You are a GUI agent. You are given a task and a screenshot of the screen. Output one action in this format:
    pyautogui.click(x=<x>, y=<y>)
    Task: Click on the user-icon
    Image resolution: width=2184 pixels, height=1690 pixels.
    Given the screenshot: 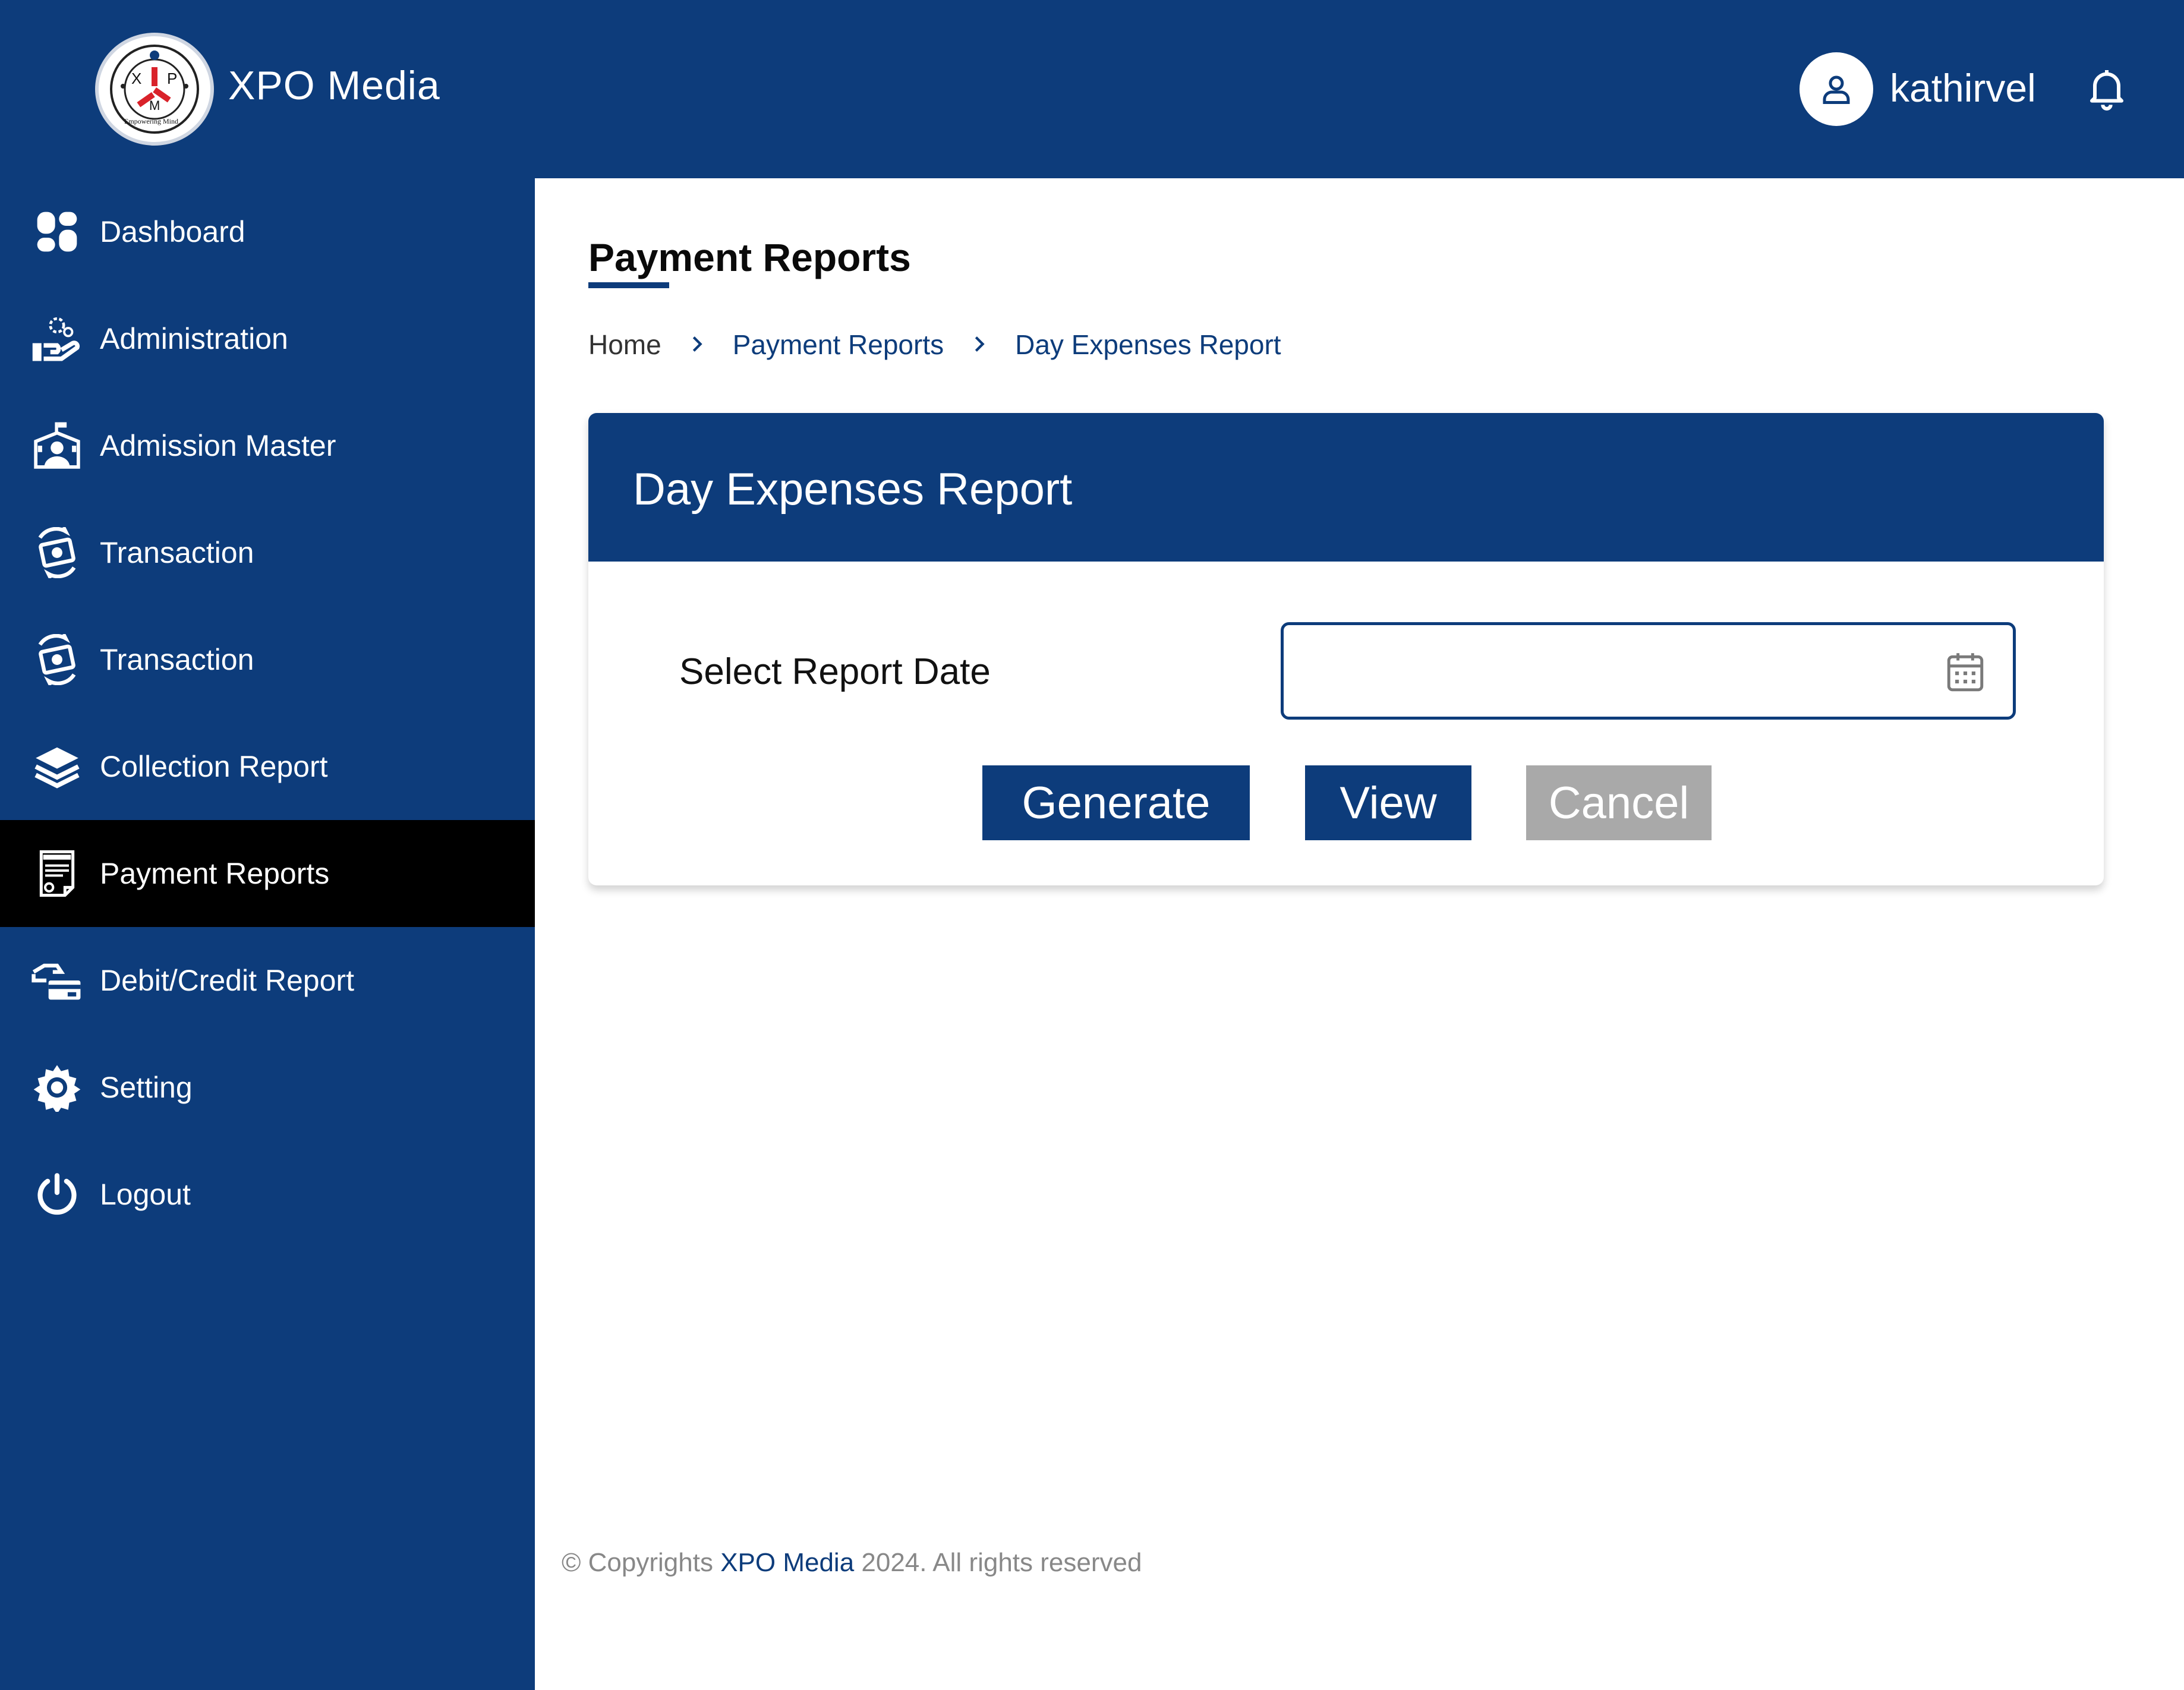 What is the action you would take?
    pyautogui.click(x=1837, y=90)
    